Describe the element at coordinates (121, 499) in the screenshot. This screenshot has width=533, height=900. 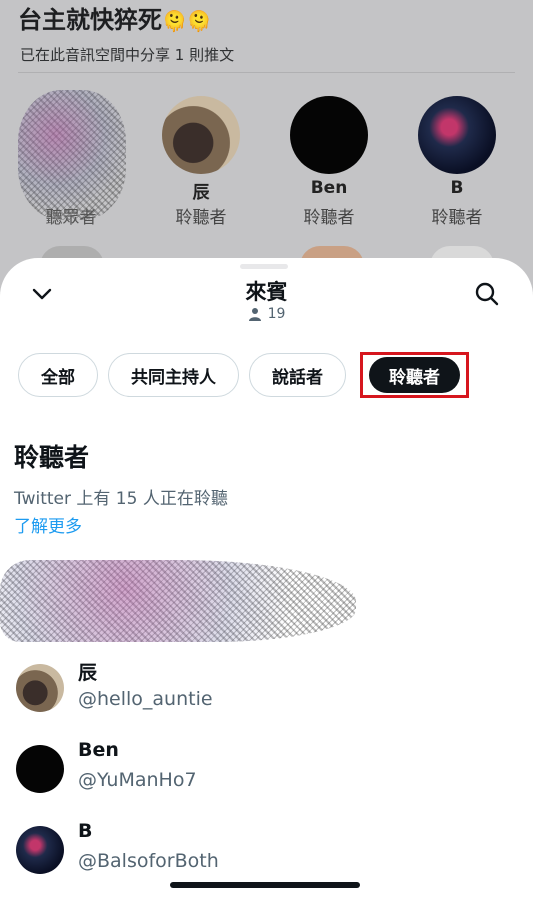
I see `section-description: Twitter 上有 15 人正在聆聽` at that location.